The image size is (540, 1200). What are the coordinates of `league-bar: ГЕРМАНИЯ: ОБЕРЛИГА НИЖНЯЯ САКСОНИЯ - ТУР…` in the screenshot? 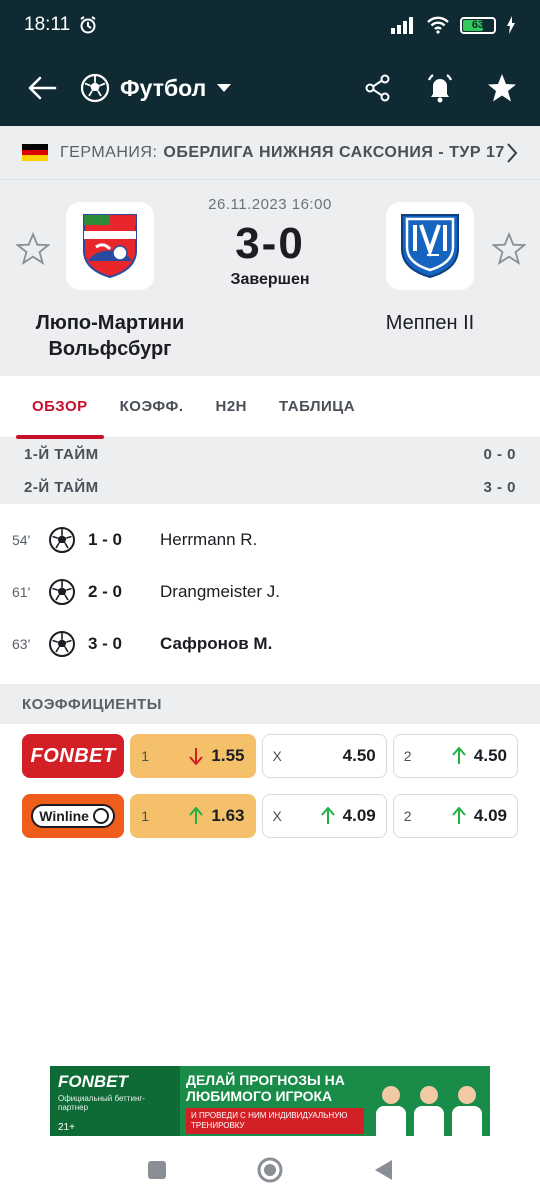 It's located at (270, 153).